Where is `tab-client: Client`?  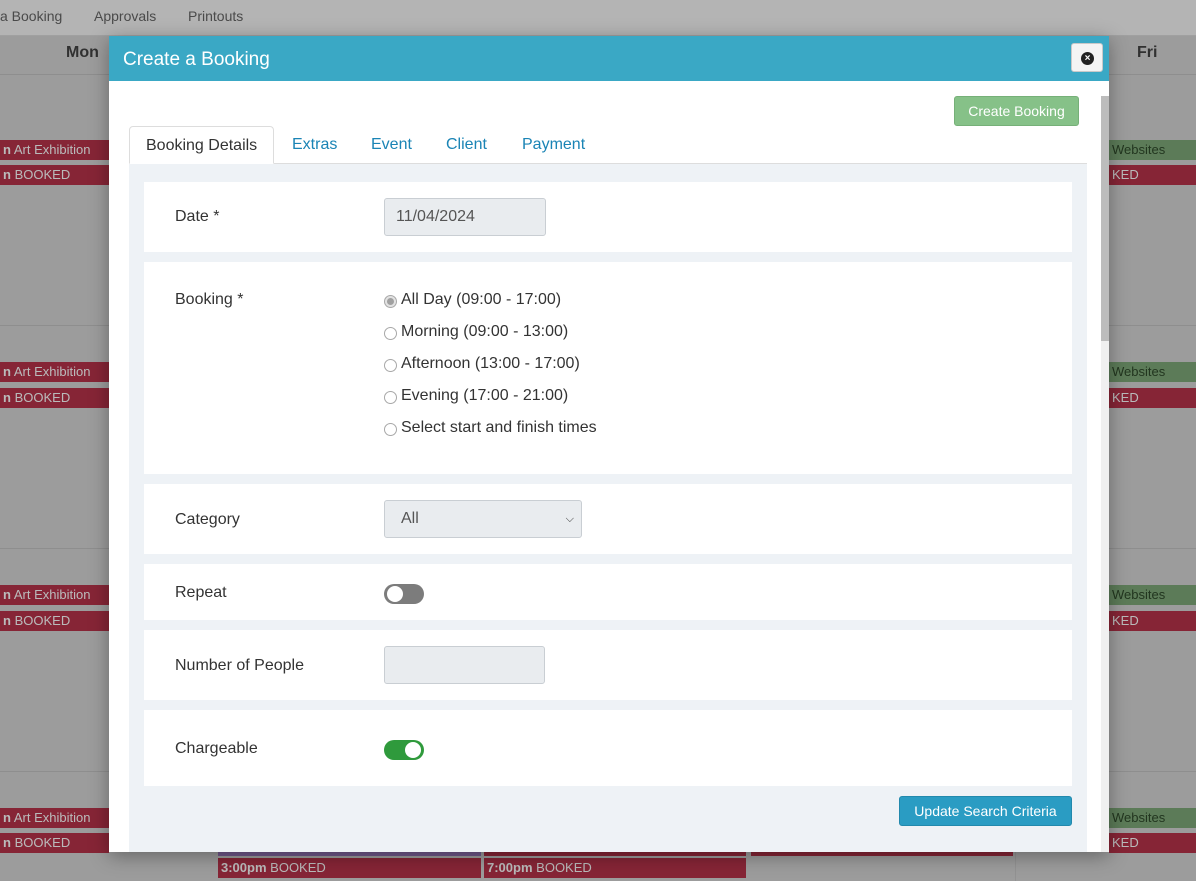 tab-client: Client is located at coordinates (466, 145).